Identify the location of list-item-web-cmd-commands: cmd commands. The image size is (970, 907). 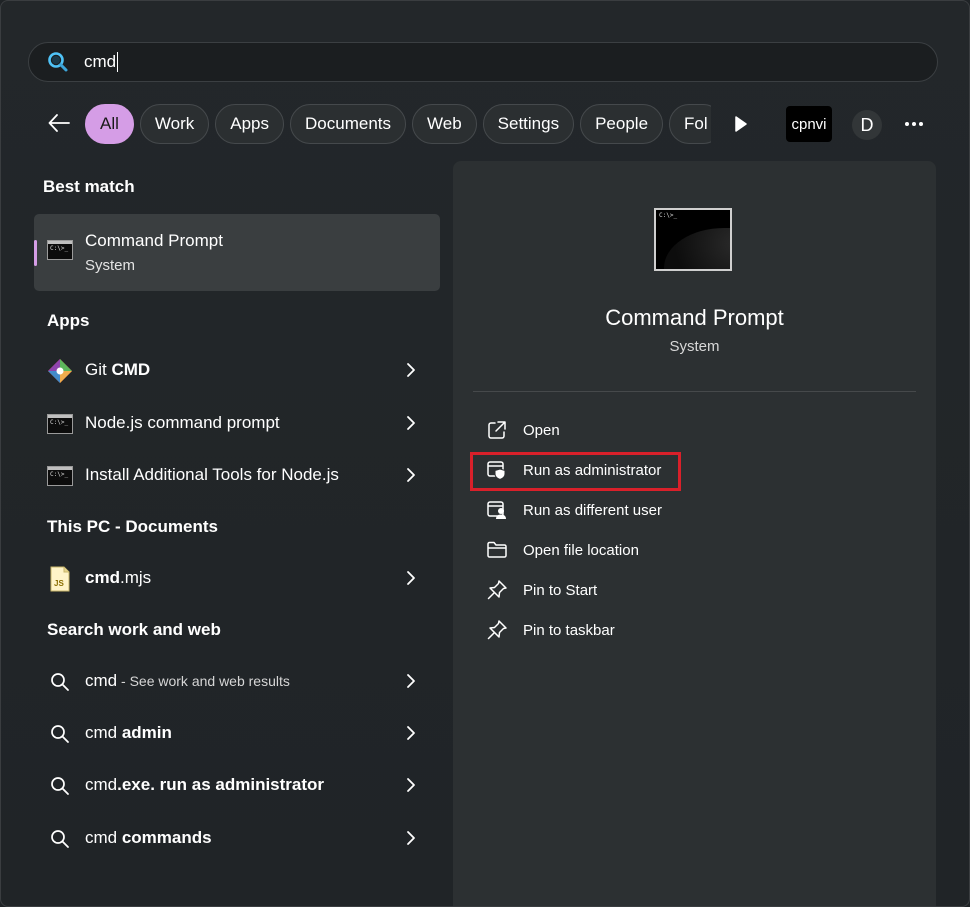
(237, 838).